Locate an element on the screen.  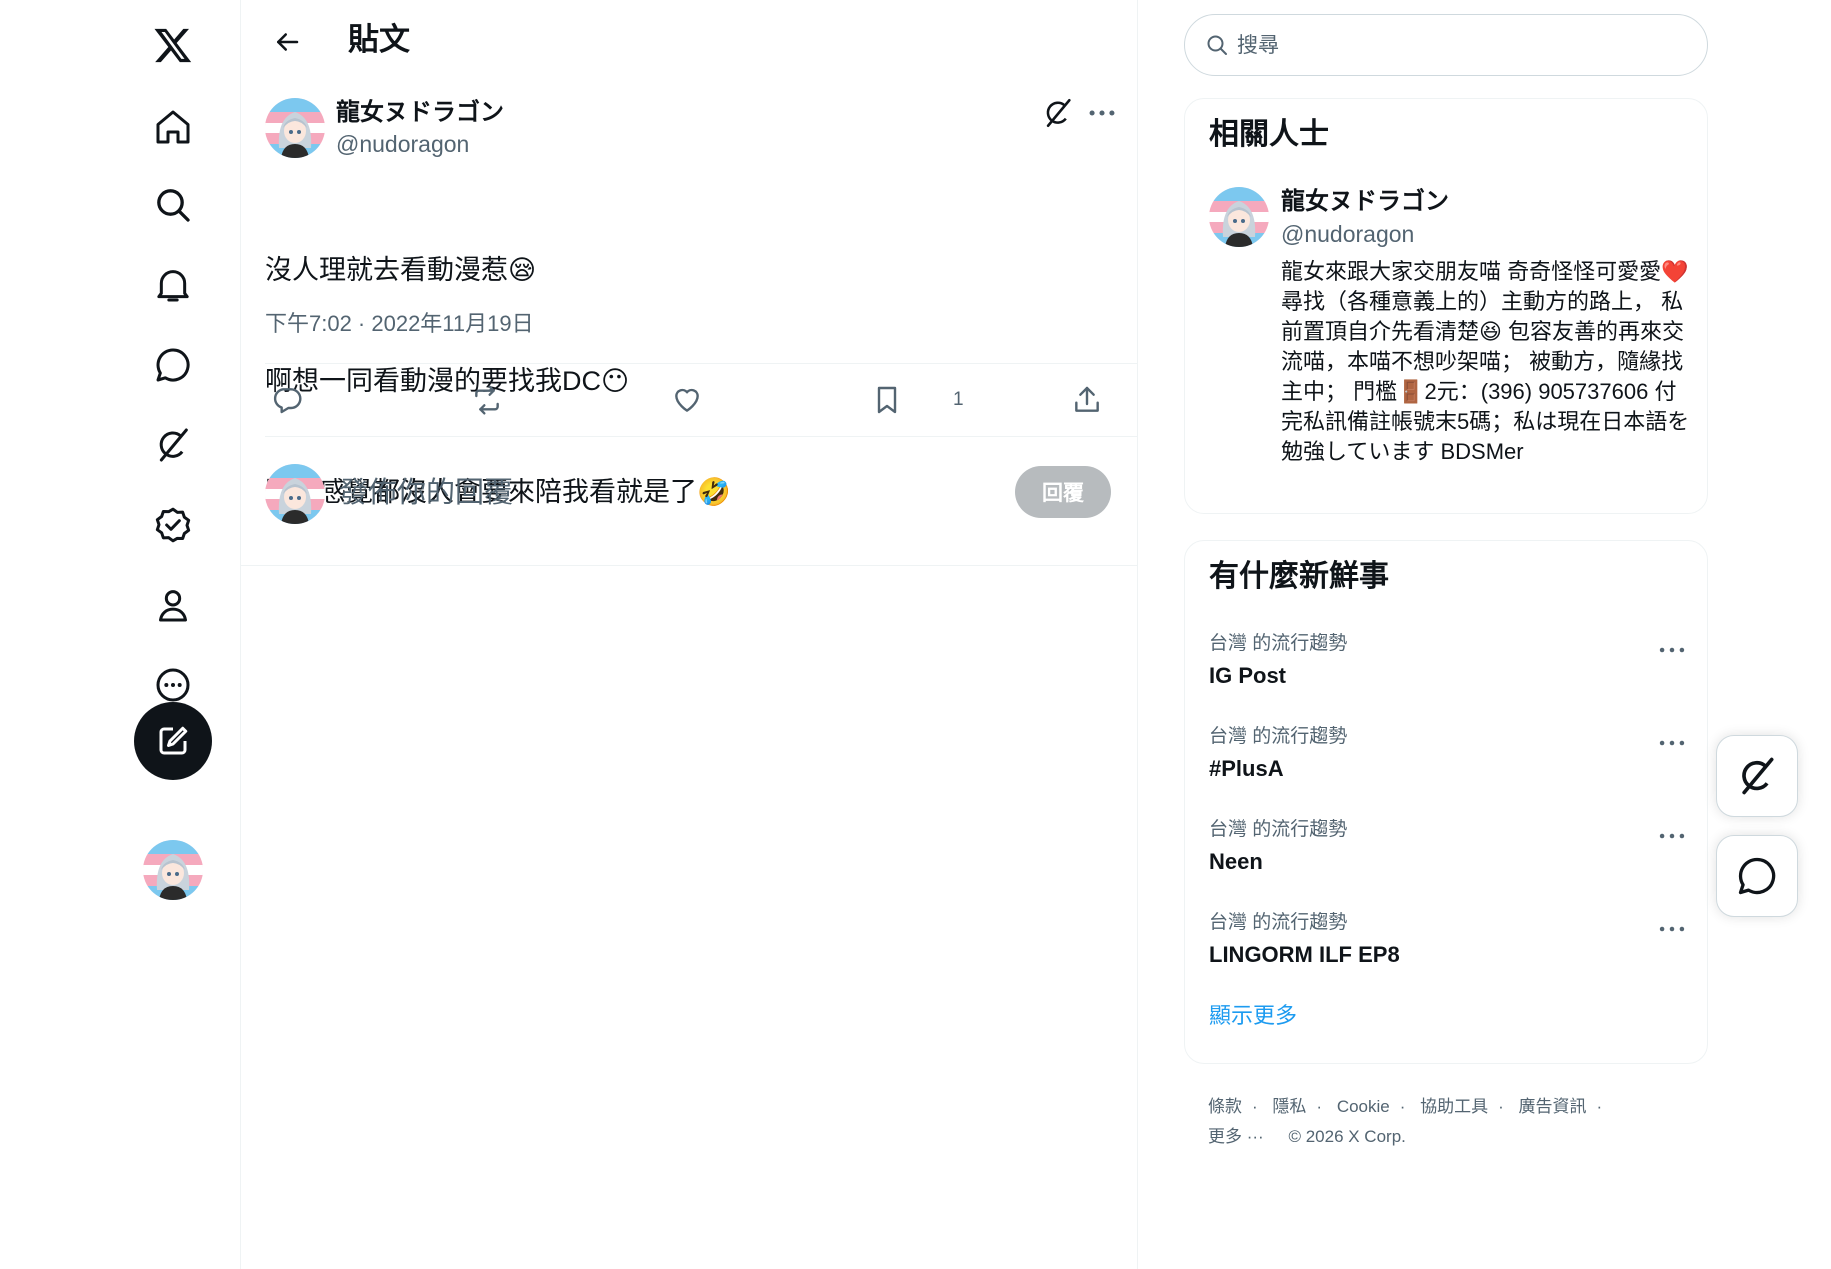
trend-name: #PlusA is located at coordinates (1246, 768).